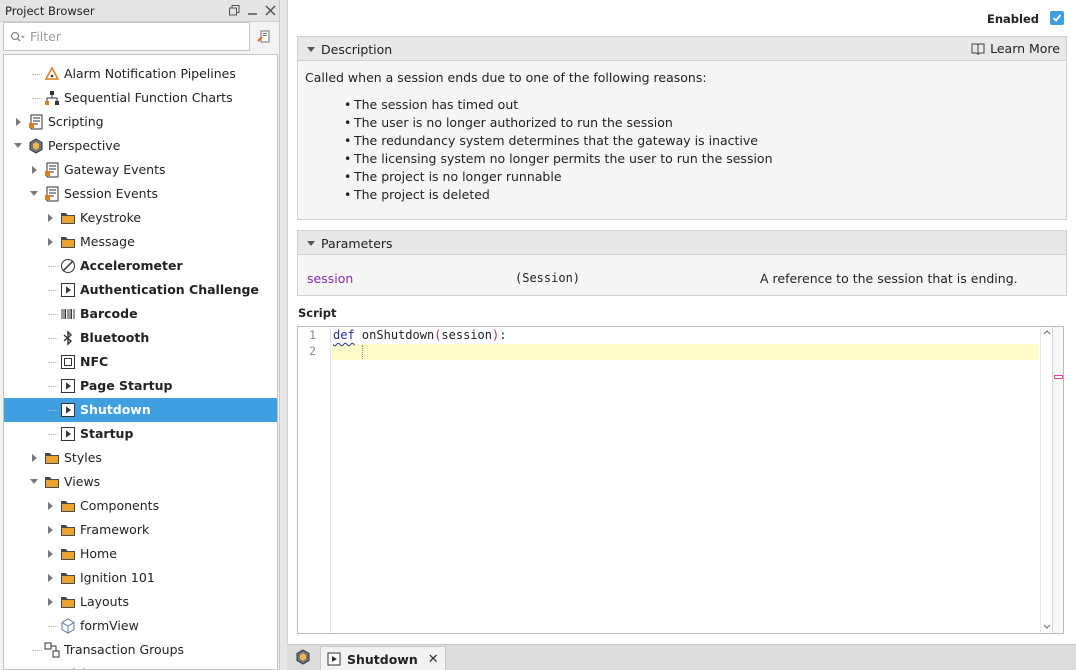 This screenshot has height=670, width=1076. I want to click on tree-item-alarm-notification-pipelines: Alarm Notification Pipelines, so click(140, 74).